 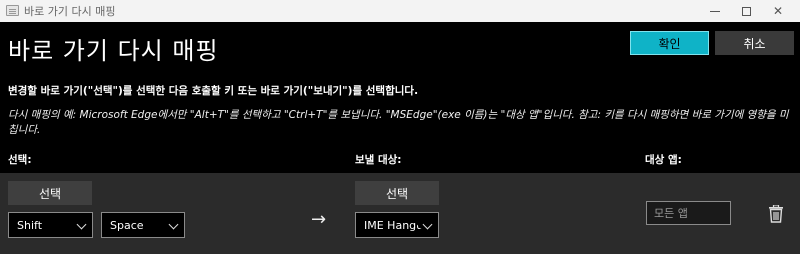 I want to click on arrow-right-icon: →, so click(x=319, y=219).